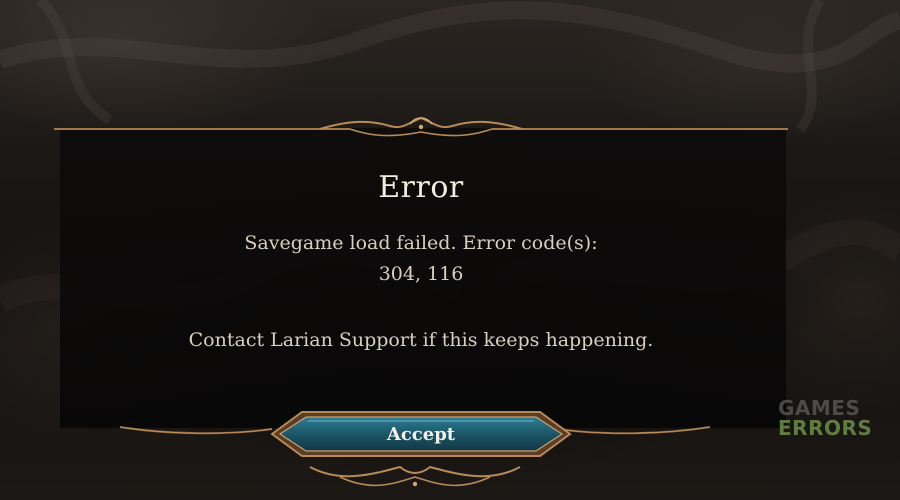 This screenshot has width=900, height=500. What do you see at coordinates (421, 243) in the screenshot?
I see `error-message: Savegame load failed. Error code(s):` at bounding box center [421, 243].